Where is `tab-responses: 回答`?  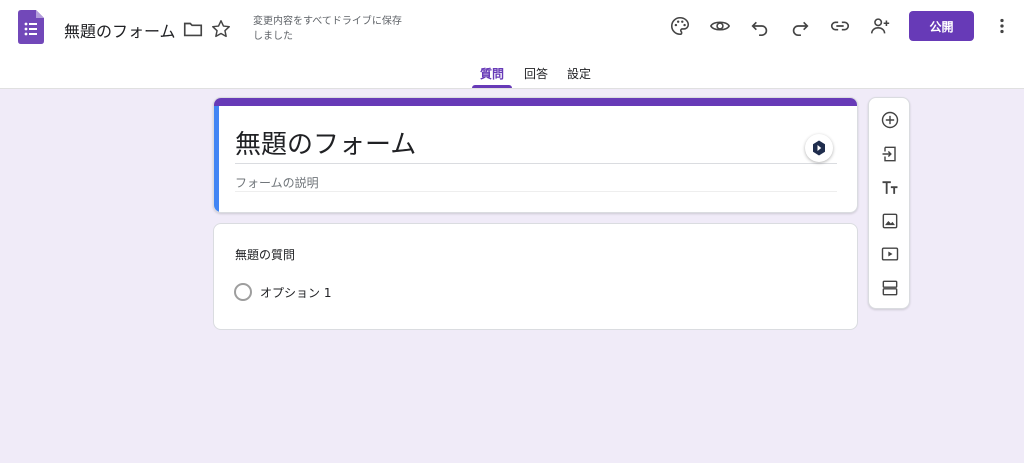
tab-responses: 回答 is located at coordinates (536, 77).